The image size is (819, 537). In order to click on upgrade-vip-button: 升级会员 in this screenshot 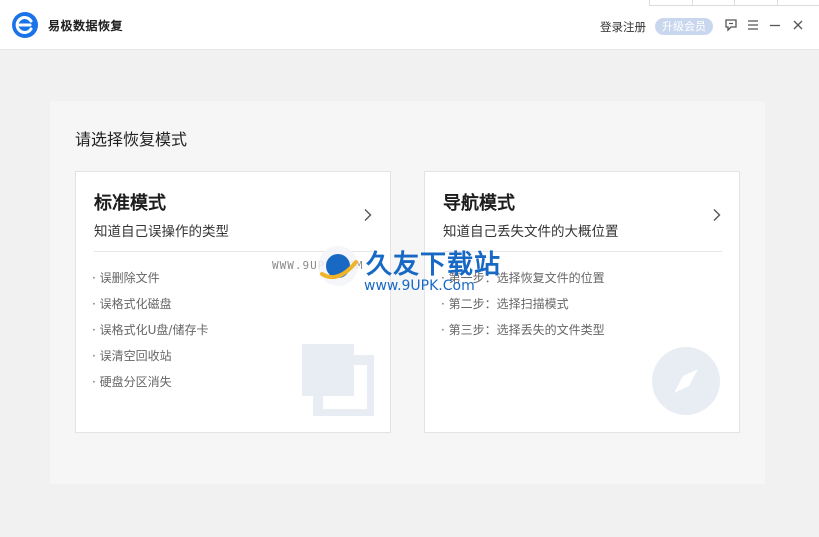, I will do `click(684, 26)`.